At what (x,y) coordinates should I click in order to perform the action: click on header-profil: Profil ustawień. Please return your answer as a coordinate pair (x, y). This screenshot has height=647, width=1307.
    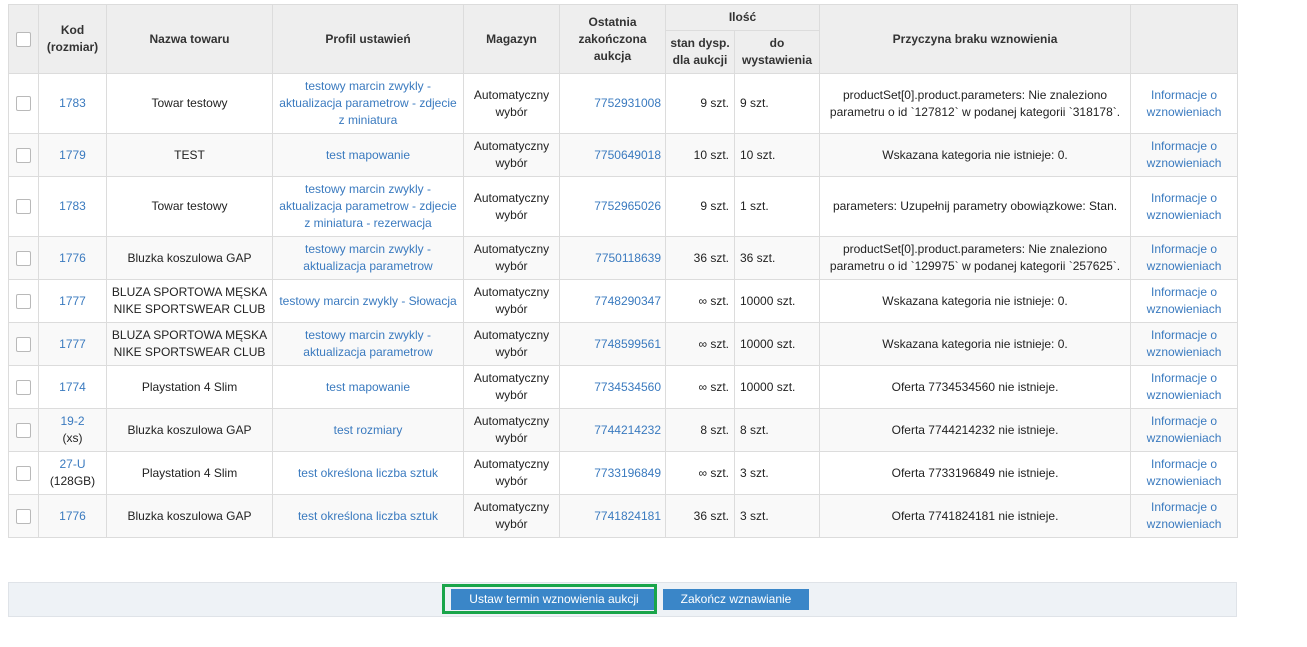
    Looking at the image, I should click on (368, 39).